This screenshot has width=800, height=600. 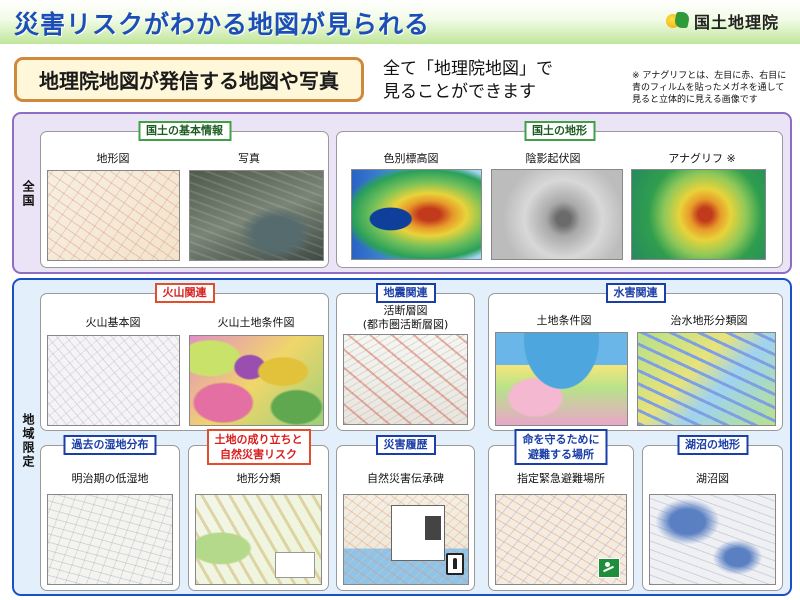 I want to click on tag-lake: 湖沼の地形, so click(x=712, y=445).